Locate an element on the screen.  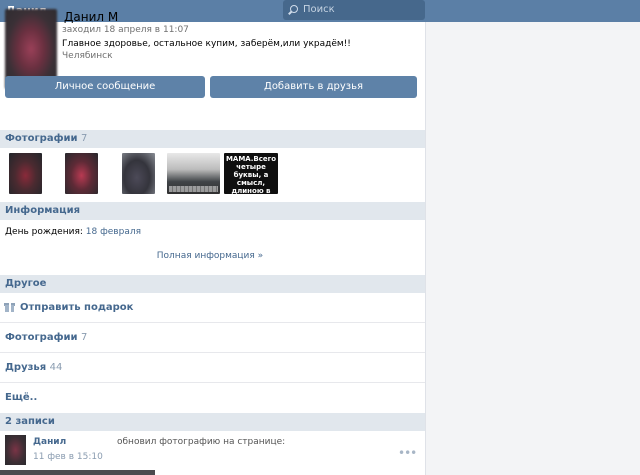
last-seen: заходил 18 апреля в 11:07 is located at coordinates (125, 30).